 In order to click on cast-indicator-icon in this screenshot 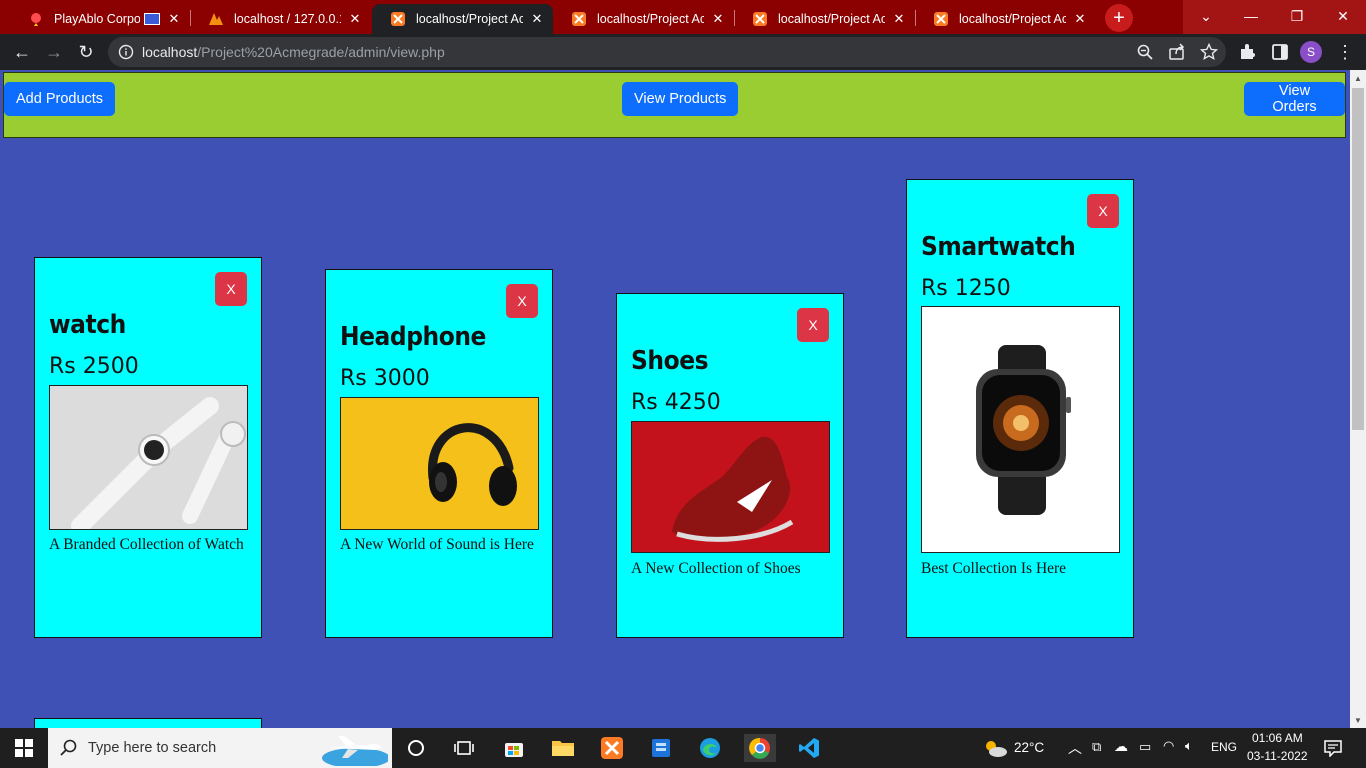, I will do `click(152, 19)`.